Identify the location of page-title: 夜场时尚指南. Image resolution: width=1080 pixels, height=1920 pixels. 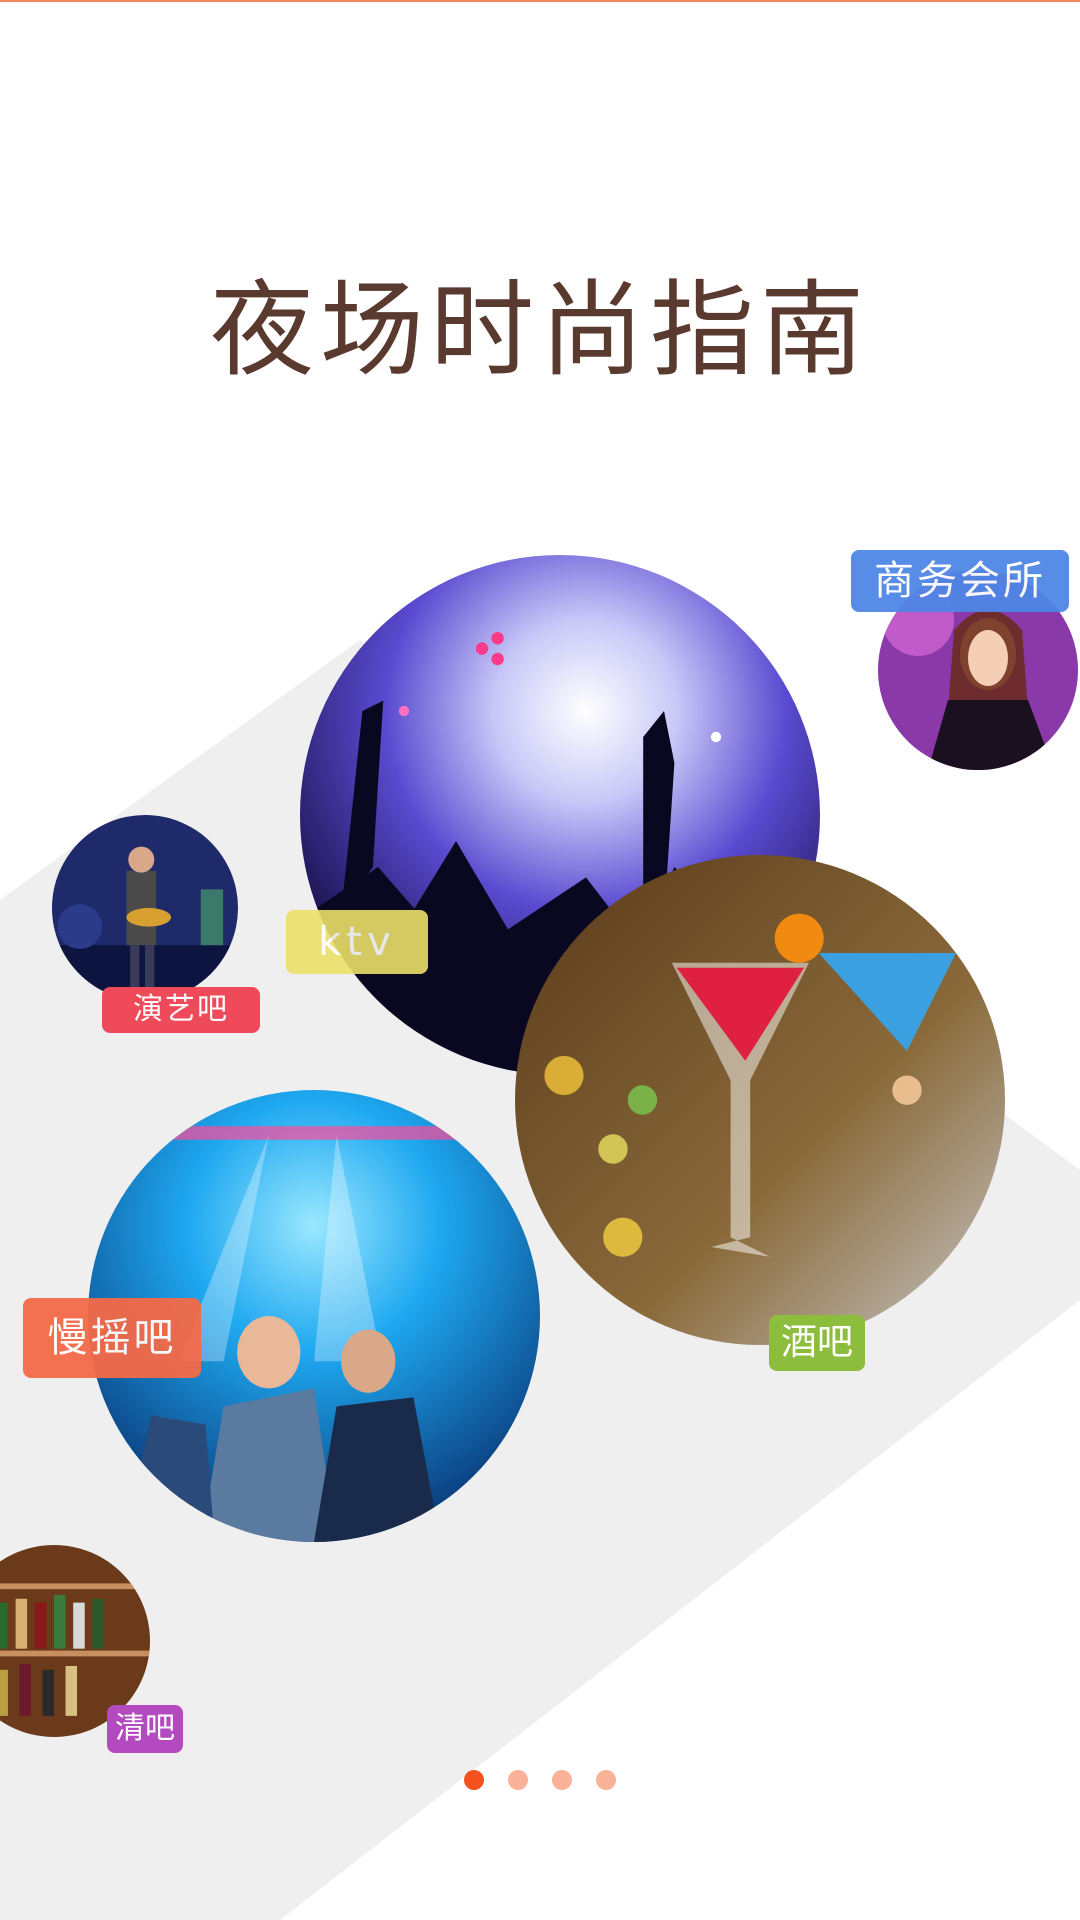
(539, 330).